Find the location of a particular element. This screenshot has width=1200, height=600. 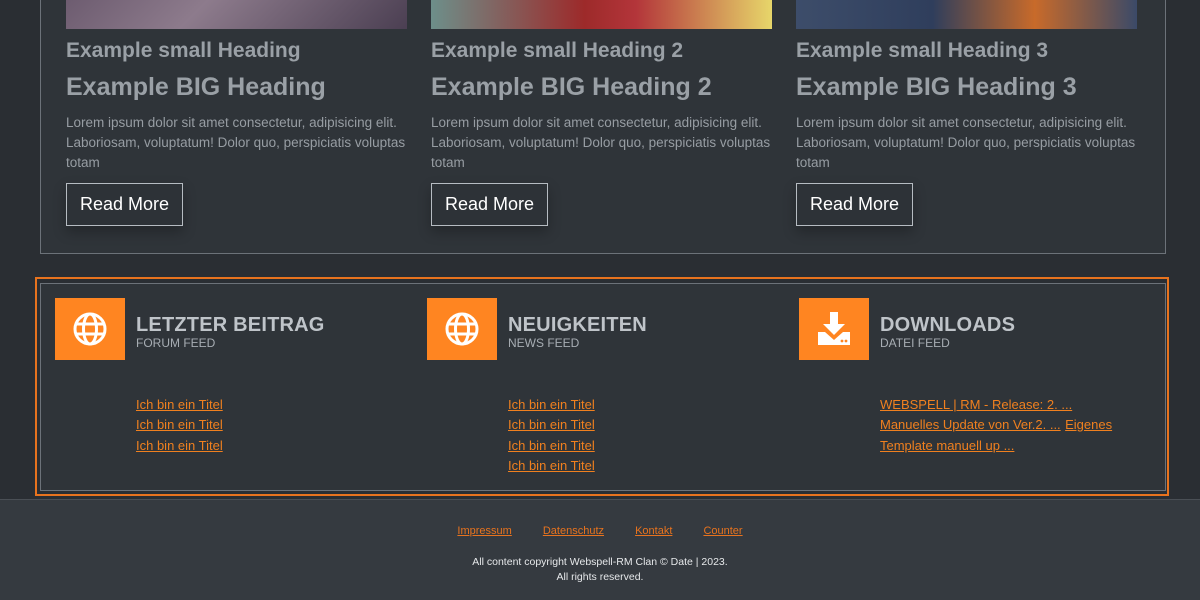

footer-link-datenschutz: Datenschutz is located at coordinates (573, 531).